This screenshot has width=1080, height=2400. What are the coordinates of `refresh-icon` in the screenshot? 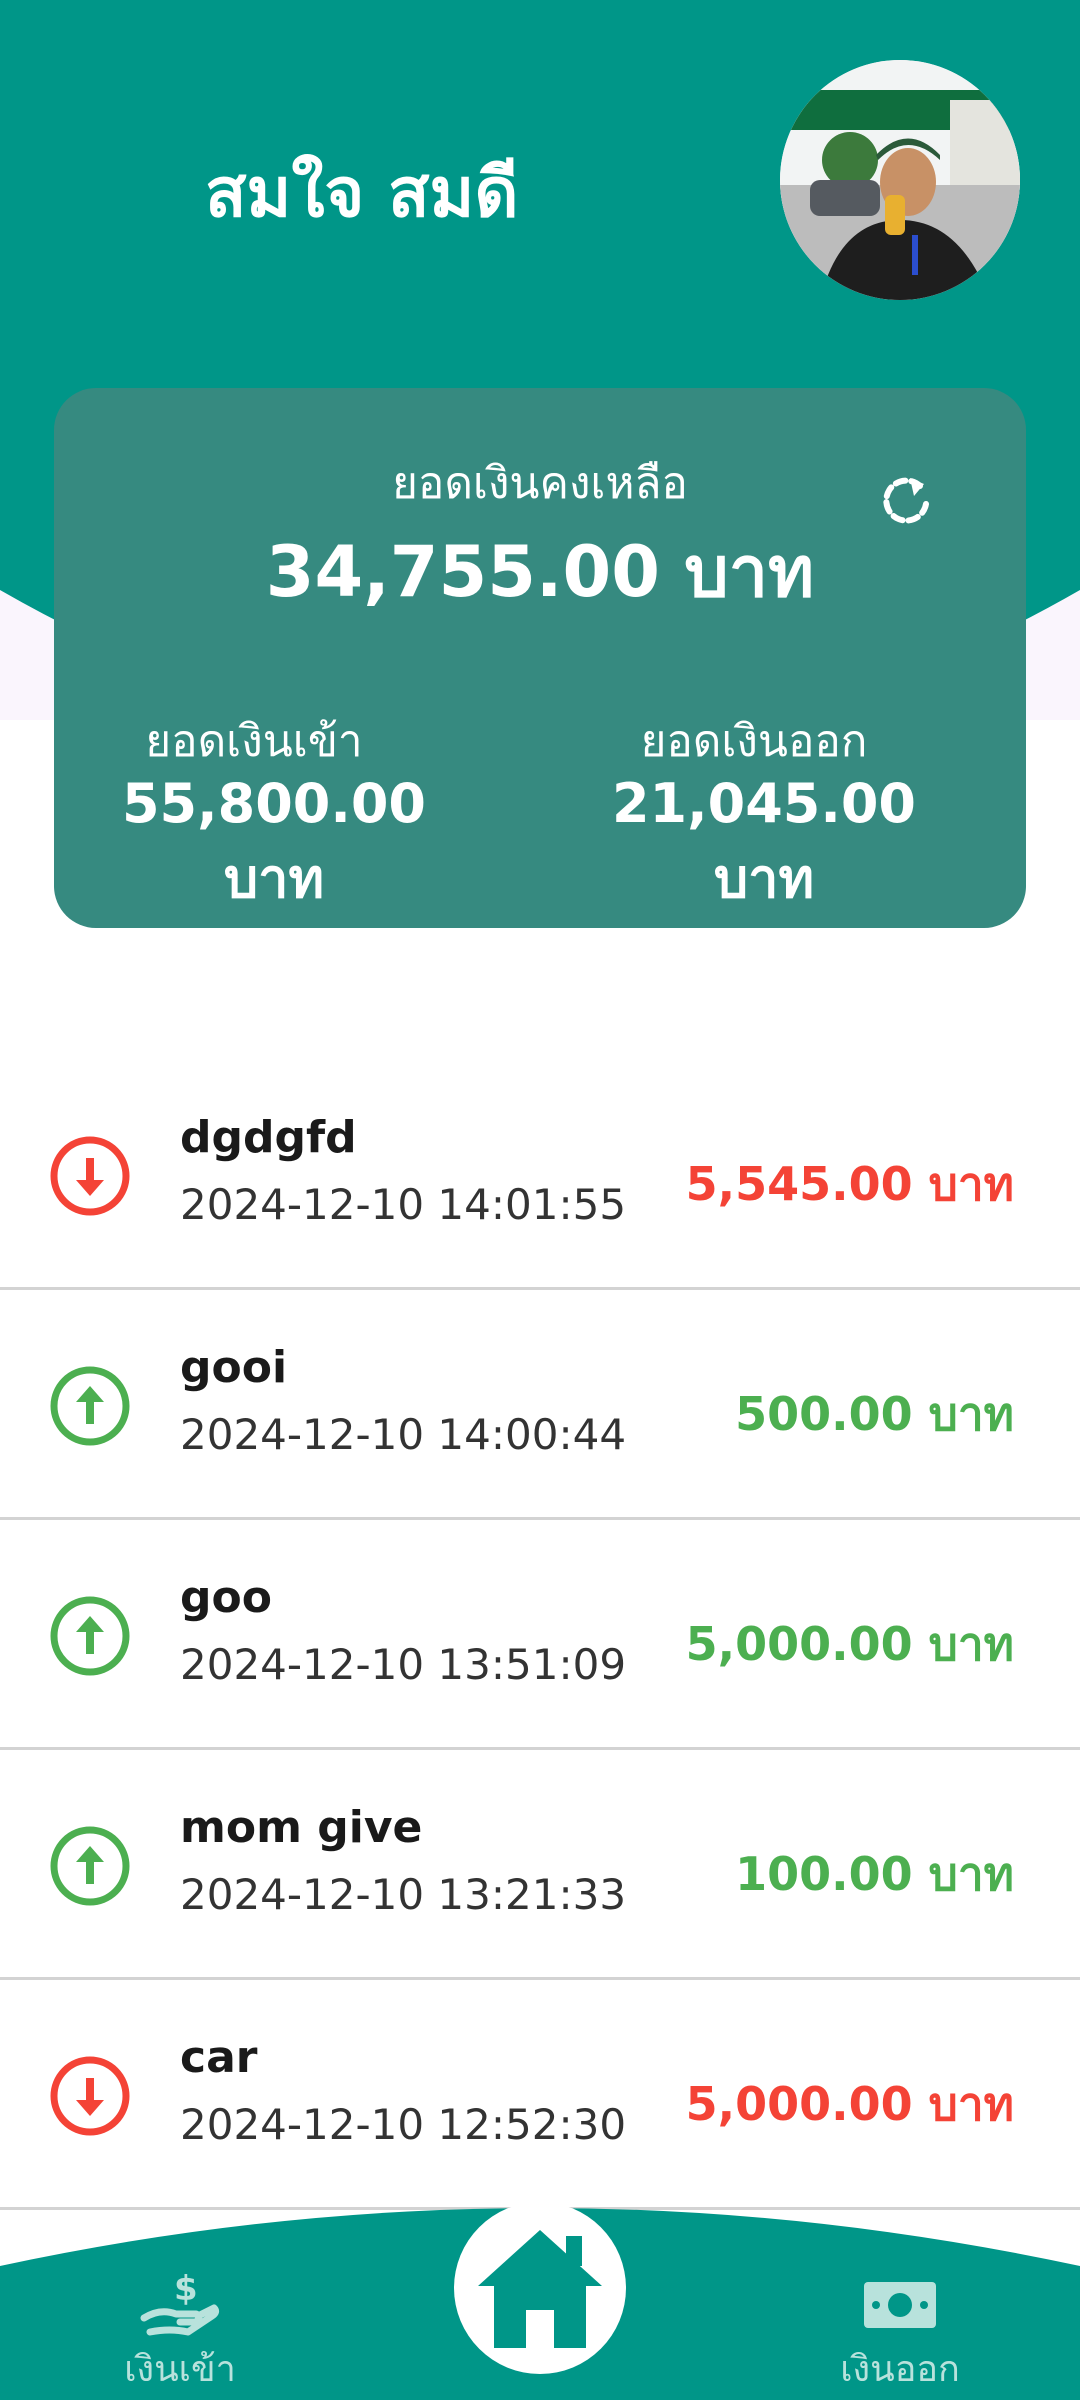 It's located at (906, 500).